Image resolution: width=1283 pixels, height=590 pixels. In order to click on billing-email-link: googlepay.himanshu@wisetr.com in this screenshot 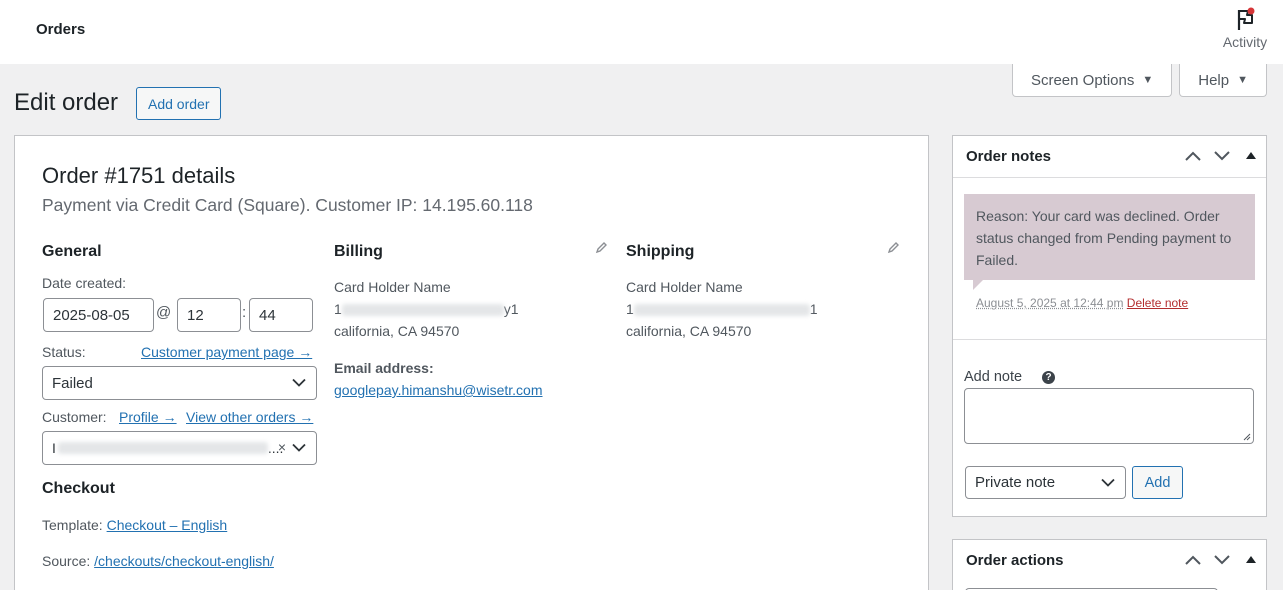, I will do `click(438, 390)`.